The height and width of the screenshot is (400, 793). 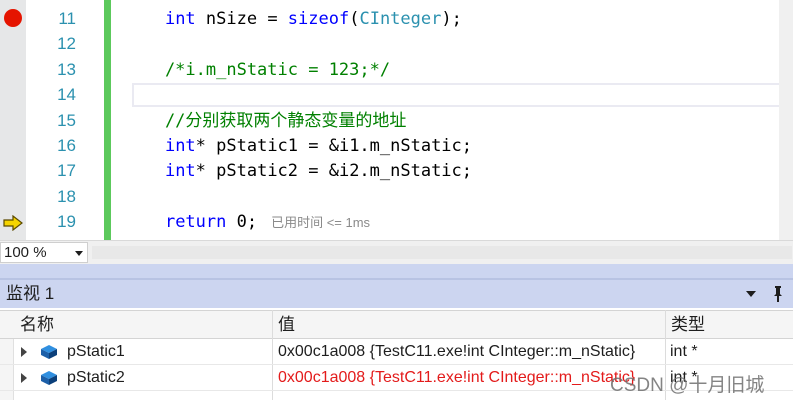 I want to click on code-line: int nSize = sizeof(CInteger);, so click(x=293, y=19).